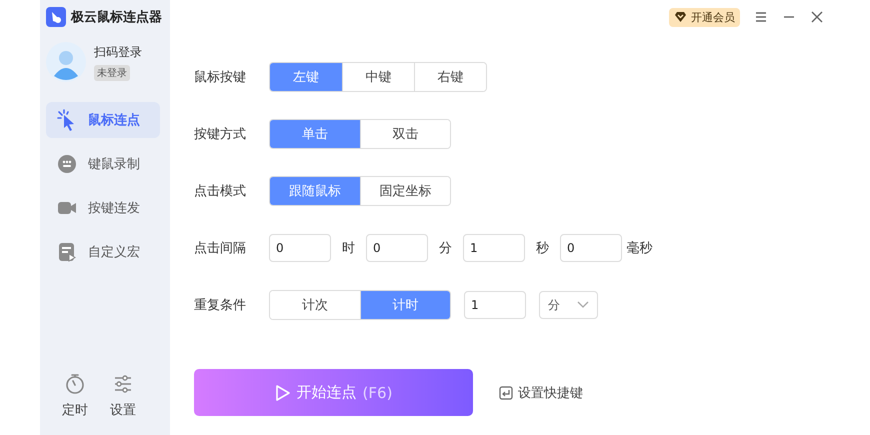 This screenshot has height=435, width=870. Describe the element at coordinates (220, 248) in the screenshot. I see `row-label: 点击间隔` at that location.